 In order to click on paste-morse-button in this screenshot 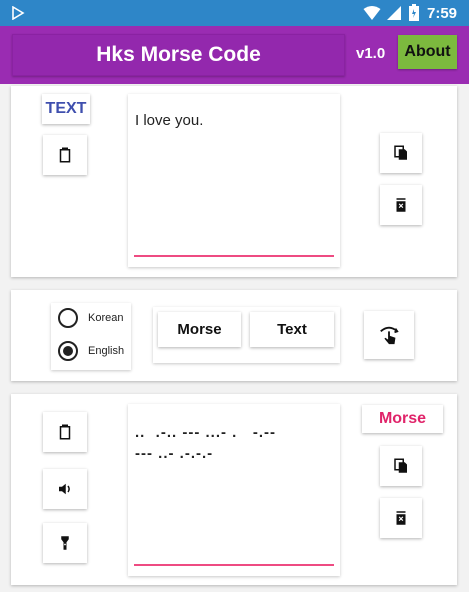, I will do `click(65, 432)`.